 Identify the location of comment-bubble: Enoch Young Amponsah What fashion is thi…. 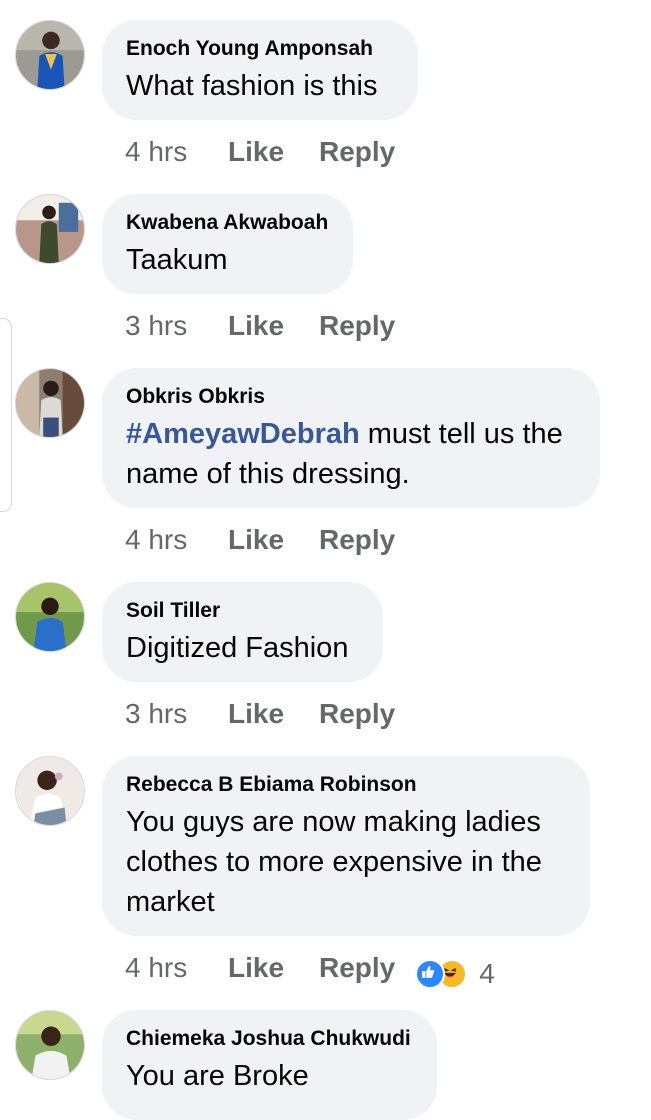
(260, 70).